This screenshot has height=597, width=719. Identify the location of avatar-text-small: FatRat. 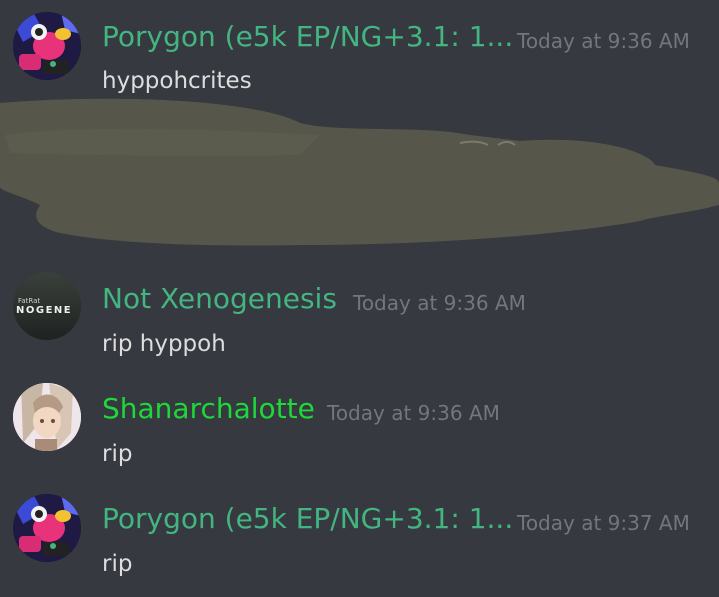
(29, 301).